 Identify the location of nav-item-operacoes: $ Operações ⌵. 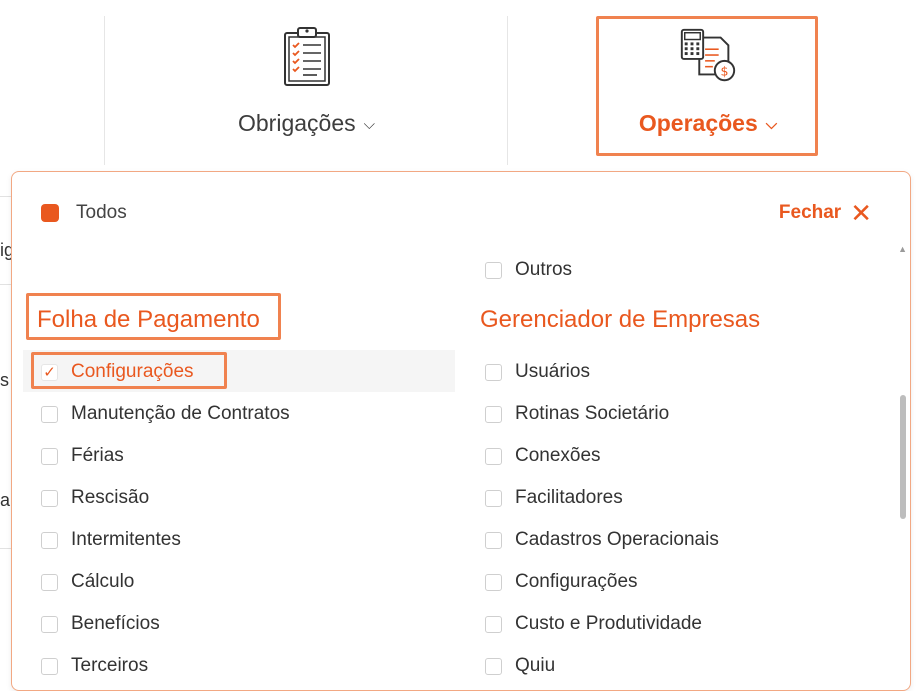
(708, 82).